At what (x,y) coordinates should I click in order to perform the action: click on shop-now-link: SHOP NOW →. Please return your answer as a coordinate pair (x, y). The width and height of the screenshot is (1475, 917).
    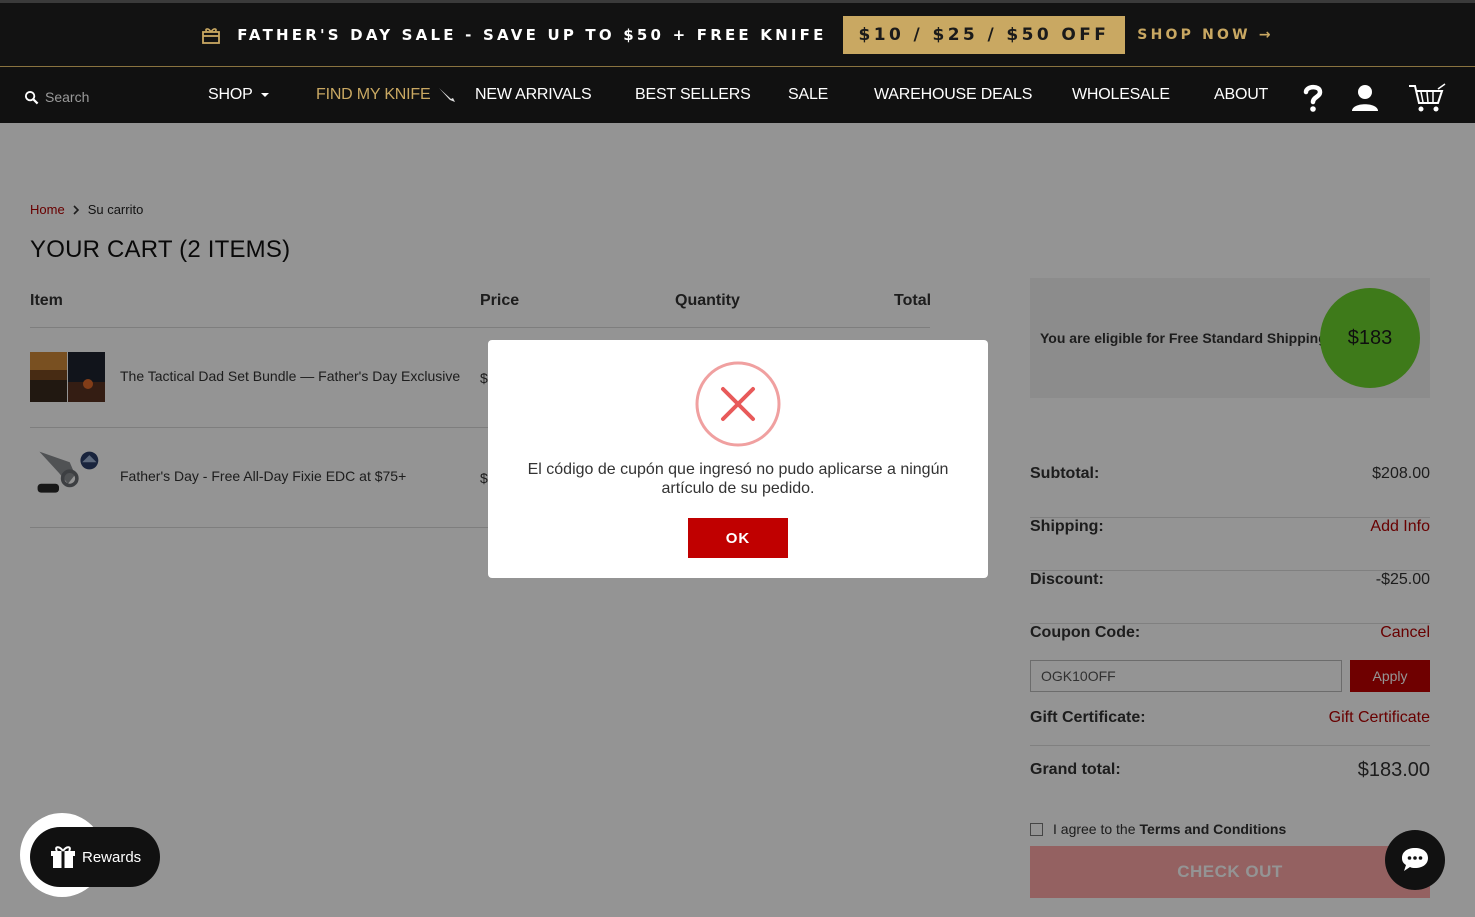
    Looking at the image, I should click on (1205, 35).